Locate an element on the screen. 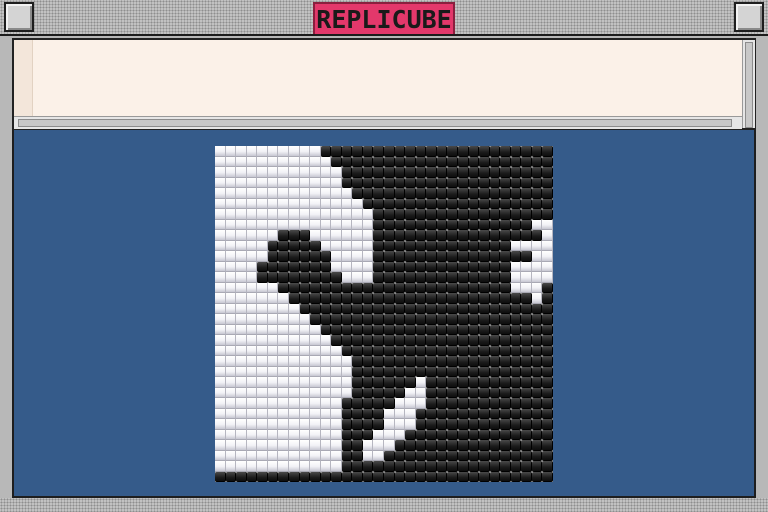 The image size is (768, 512). vertical-scroll-thumb is located at coordinates (749, 85).